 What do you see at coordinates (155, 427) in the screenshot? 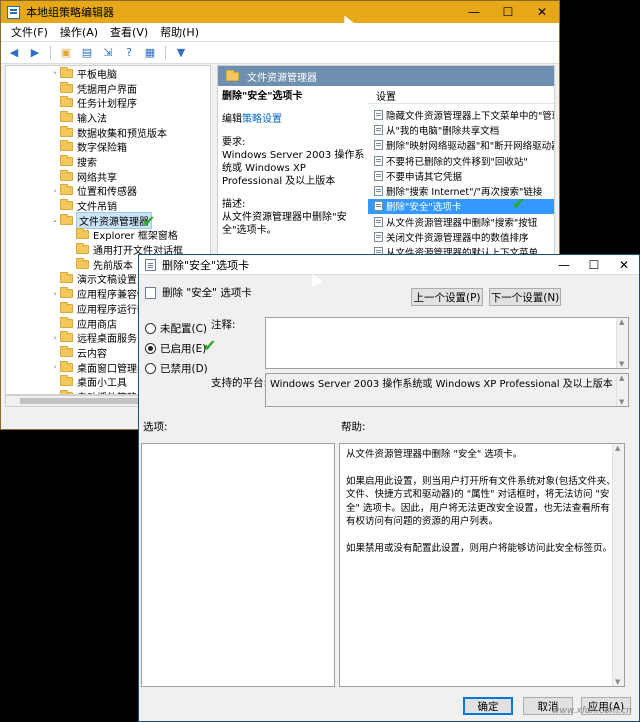
I see `options-label: 选项:` at bounding box center [155, 427].